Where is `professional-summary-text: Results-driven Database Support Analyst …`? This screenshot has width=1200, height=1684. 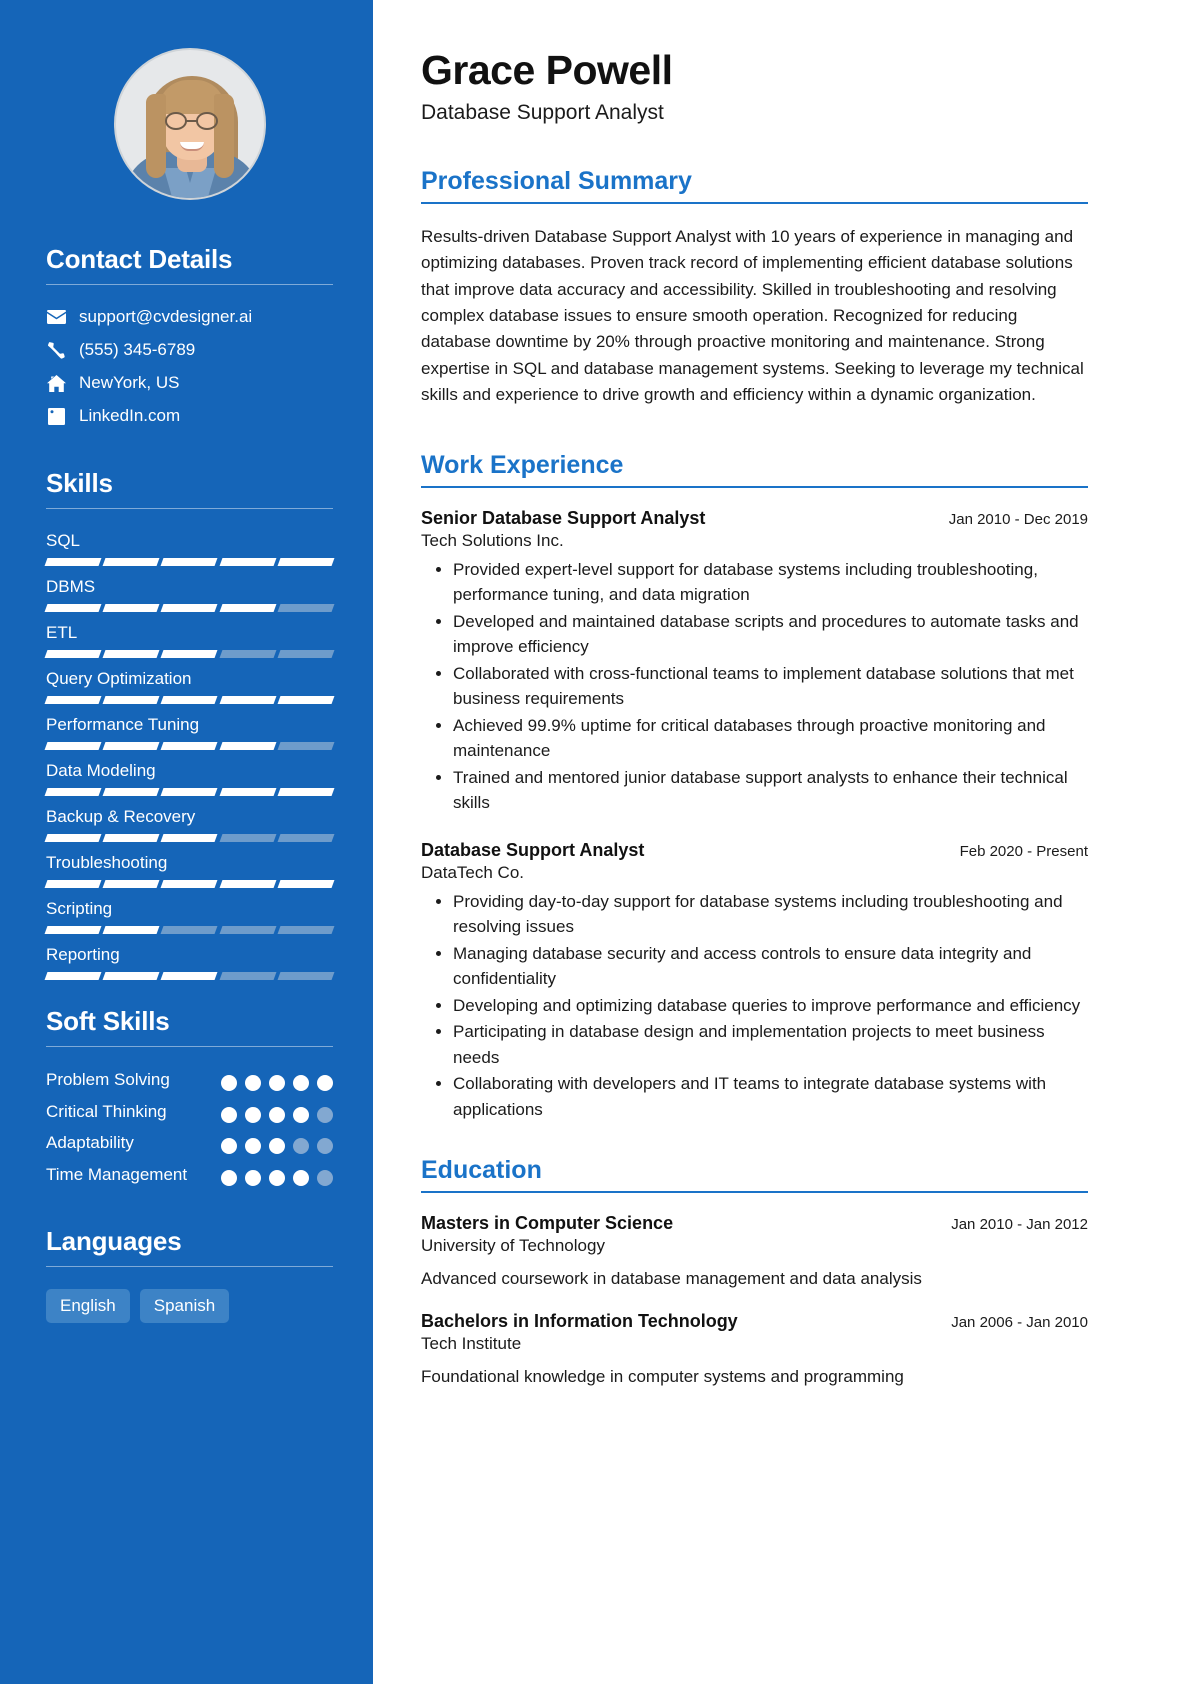
professional-summary-text: Results-driven Database Support Analyst … is located at coordinates (752, 316).